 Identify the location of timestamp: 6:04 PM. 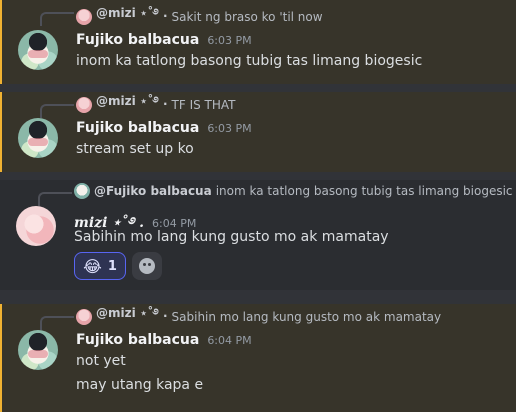
(229, 340).